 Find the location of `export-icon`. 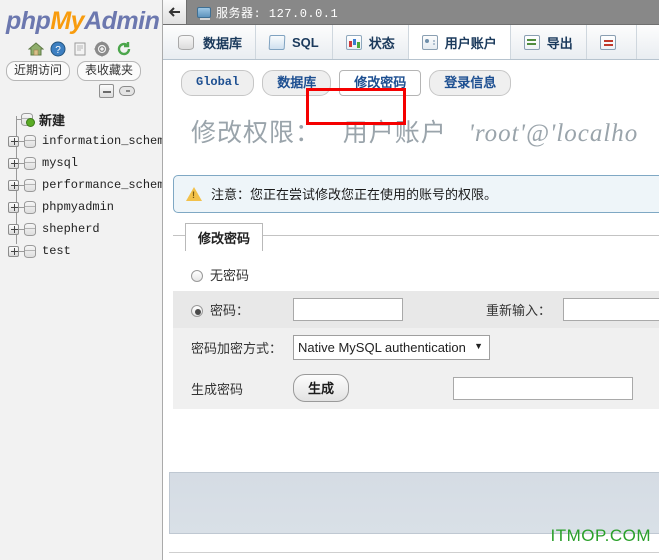

export-icon is located at coordinates (531, 42).